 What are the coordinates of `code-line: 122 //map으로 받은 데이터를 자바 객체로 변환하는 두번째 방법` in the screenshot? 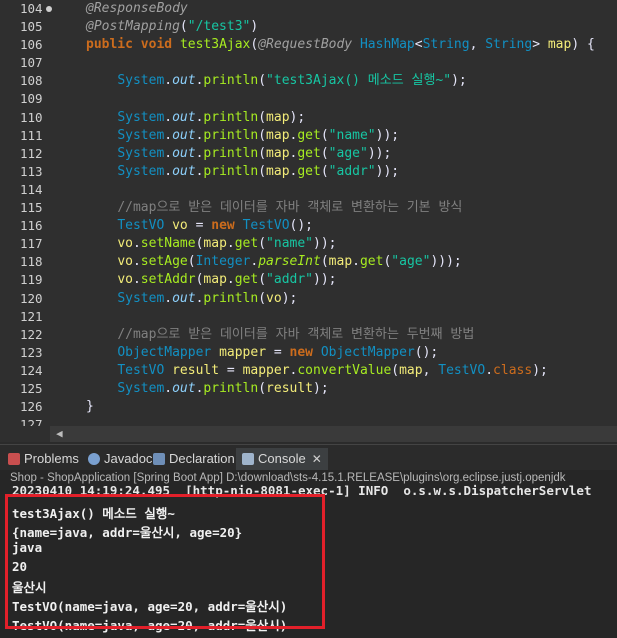 It's located at (308, 335).